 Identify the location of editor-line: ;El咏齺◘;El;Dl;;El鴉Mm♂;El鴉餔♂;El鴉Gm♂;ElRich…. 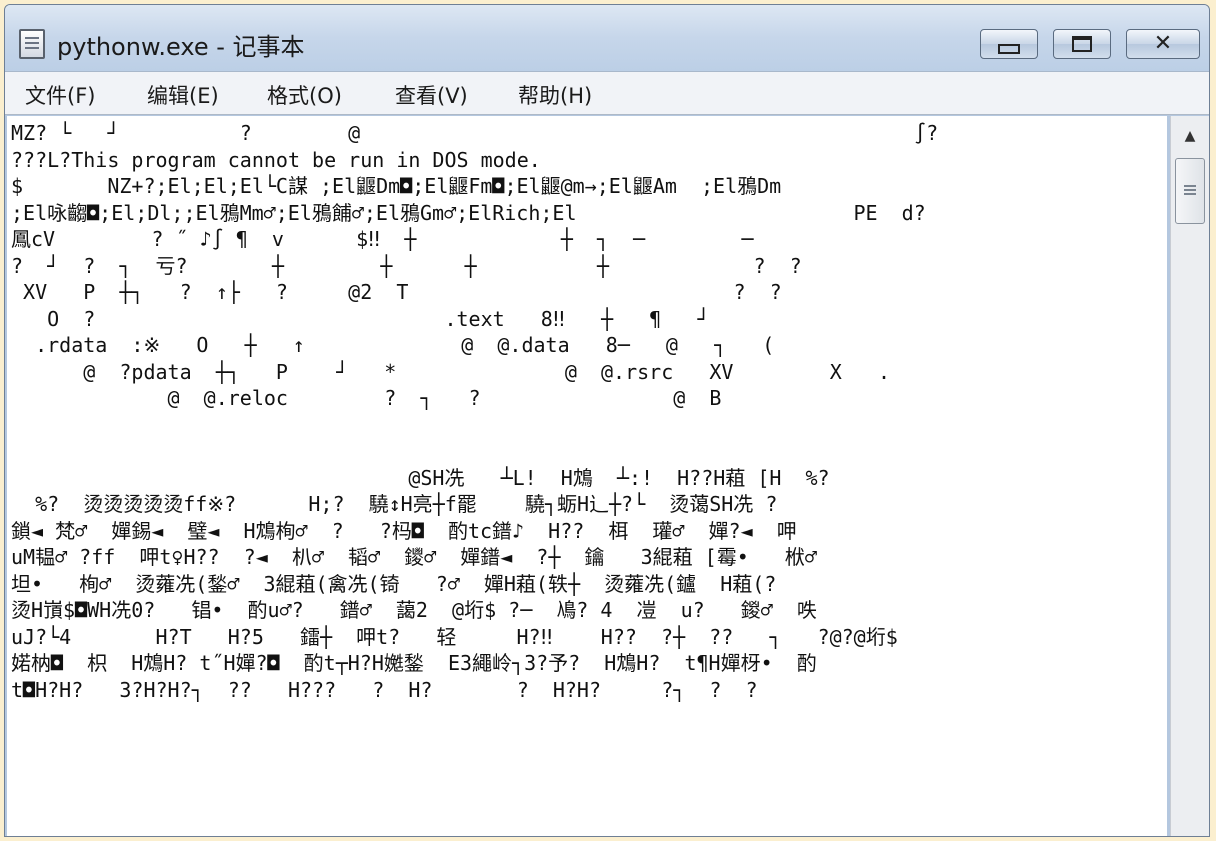
(468, 212).